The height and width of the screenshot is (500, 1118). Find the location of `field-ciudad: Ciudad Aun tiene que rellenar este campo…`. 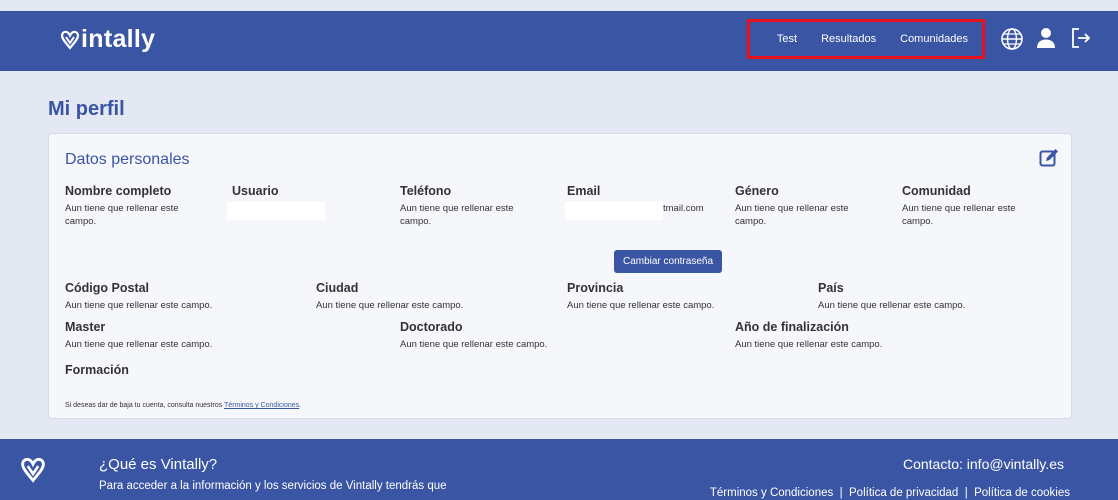

field-ciudad: Ciudad Aun tiene que rellenar este campo… is located at coordinates (389, 296).